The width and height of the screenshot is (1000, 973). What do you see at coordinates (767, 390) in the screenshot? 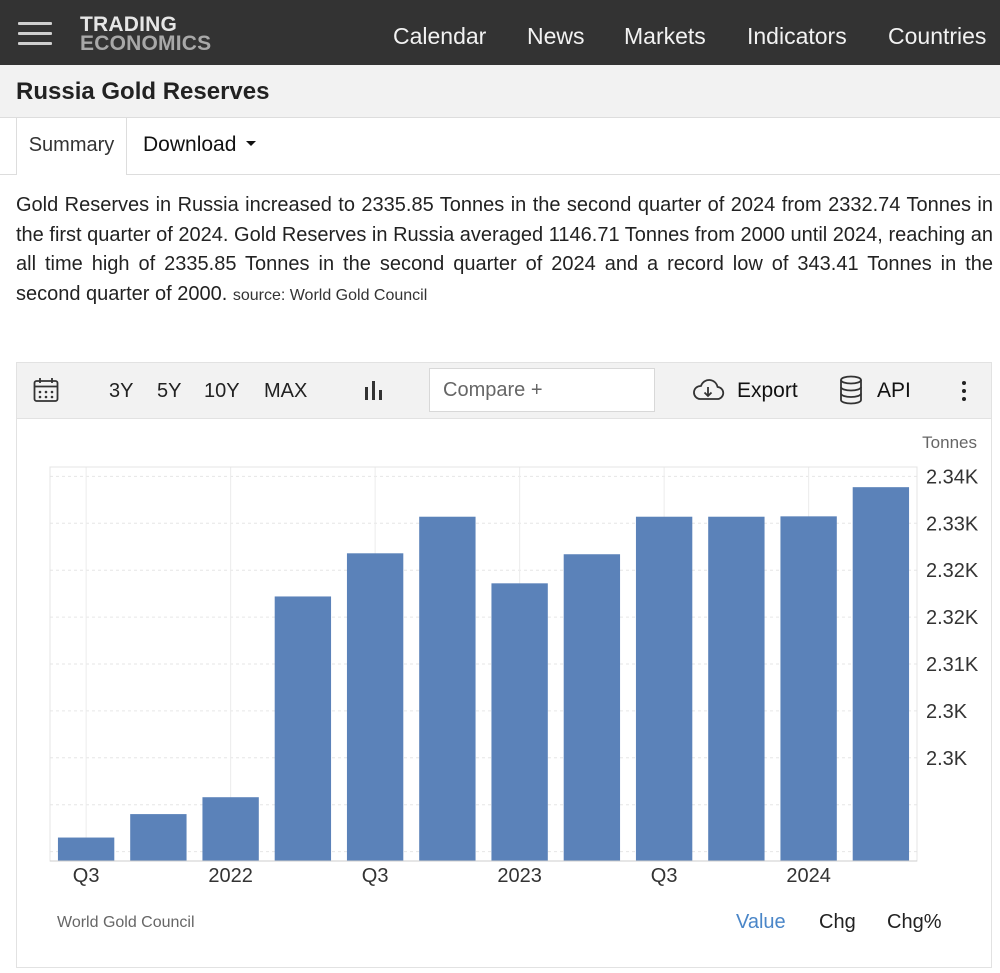
I see `export-label: Export` at bounding box center [767, 390].